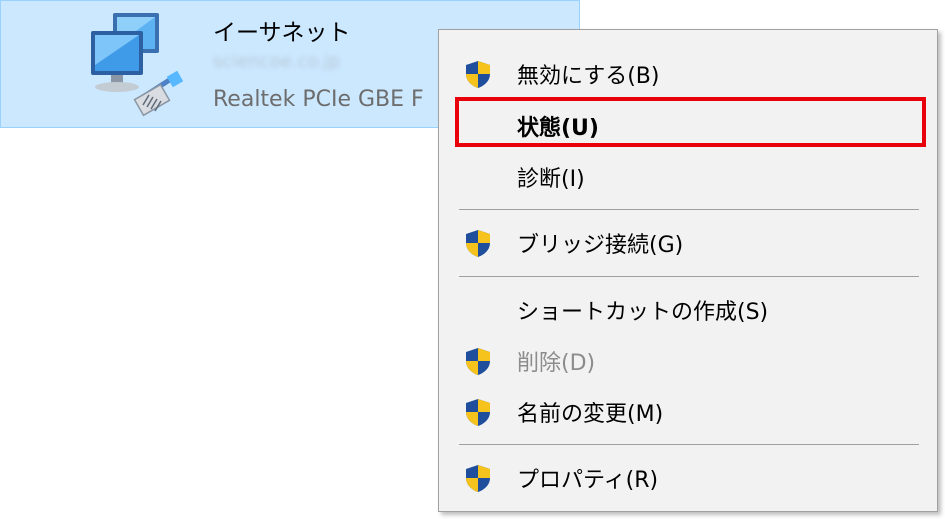  Describe the element at coordinates (688, 477) in the screenshot. I see `menu-item-properties: プロパティ(R)` at that location.